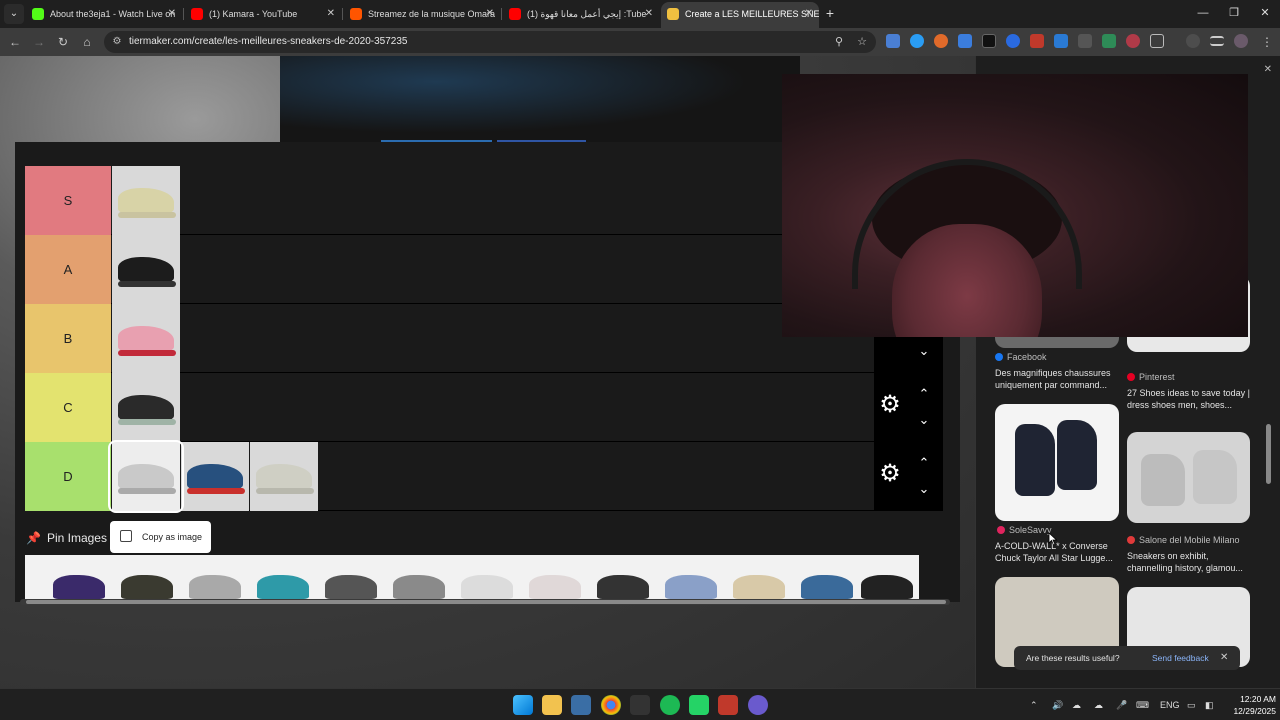 This screenshot has height=720, width=1280. Describe the element at coordinates (640, 705) in the screenshot. I see `epic-games-icon` at that location.